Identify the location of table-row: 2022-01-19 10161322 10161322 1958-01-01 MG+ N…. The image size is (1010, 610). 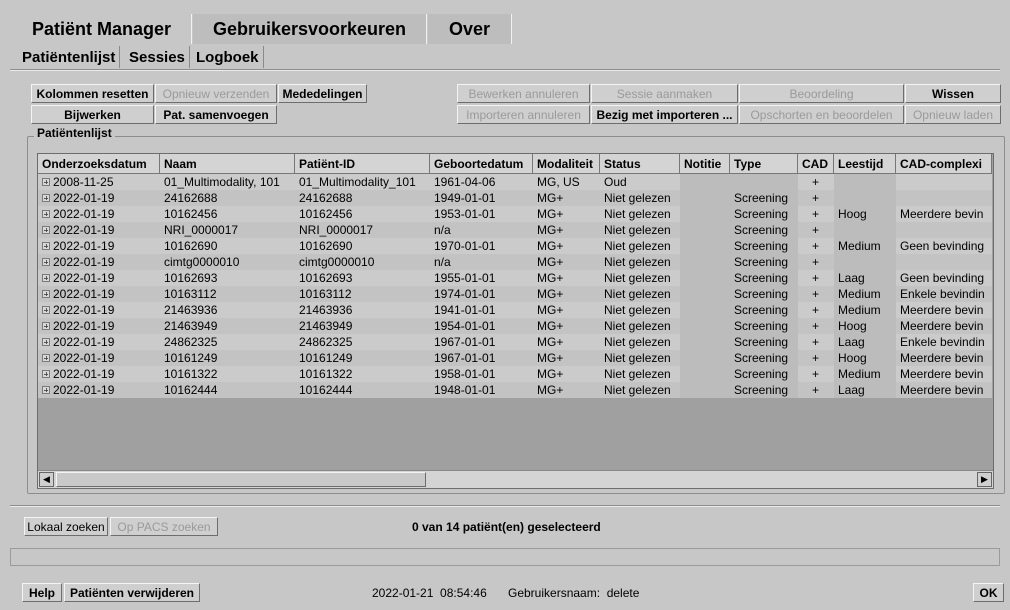
(515, 374).